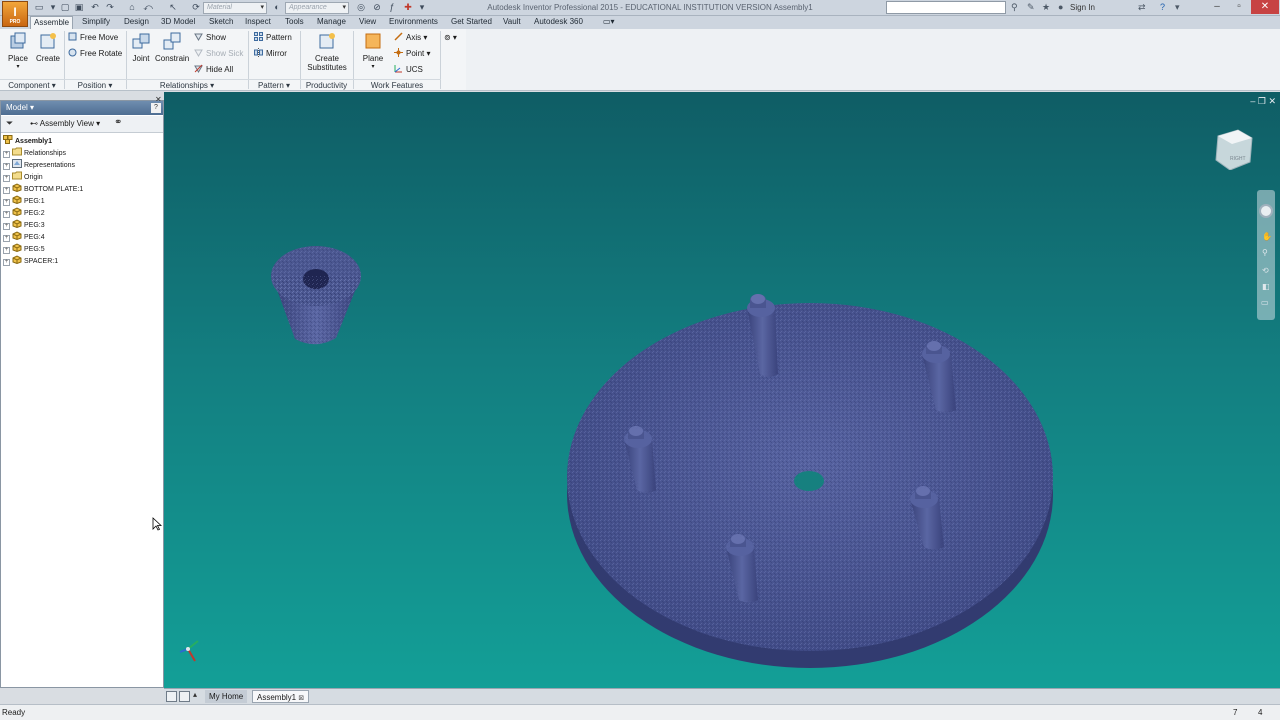  Describe the element at coordinates (156, 108) in the screenshot. I see `browser-help-icon: ?` at that location.